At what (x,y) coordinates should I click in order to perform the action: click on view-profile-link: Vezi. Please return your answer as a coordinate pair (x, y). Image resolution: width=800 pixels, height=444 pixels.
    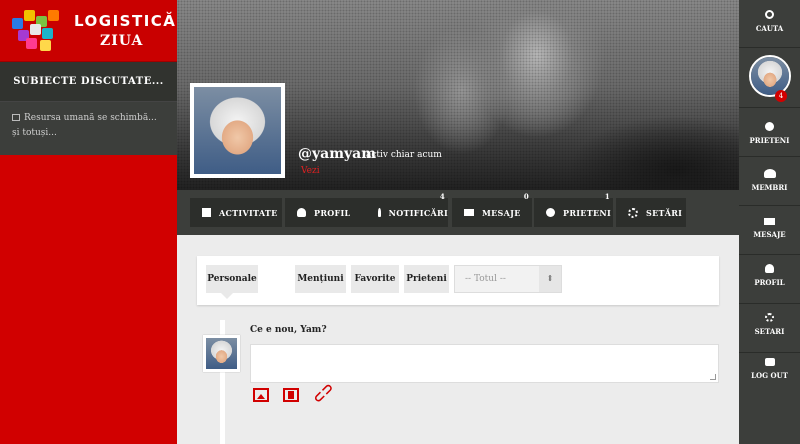
    Looking at the image, I should click on (310, 171).